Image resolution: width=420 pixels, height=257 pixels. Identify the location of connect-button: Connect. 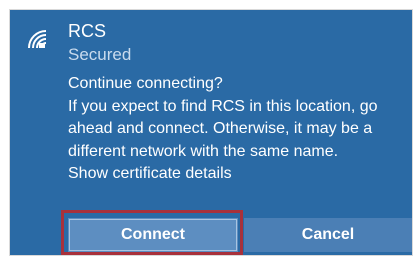
(153, 235).